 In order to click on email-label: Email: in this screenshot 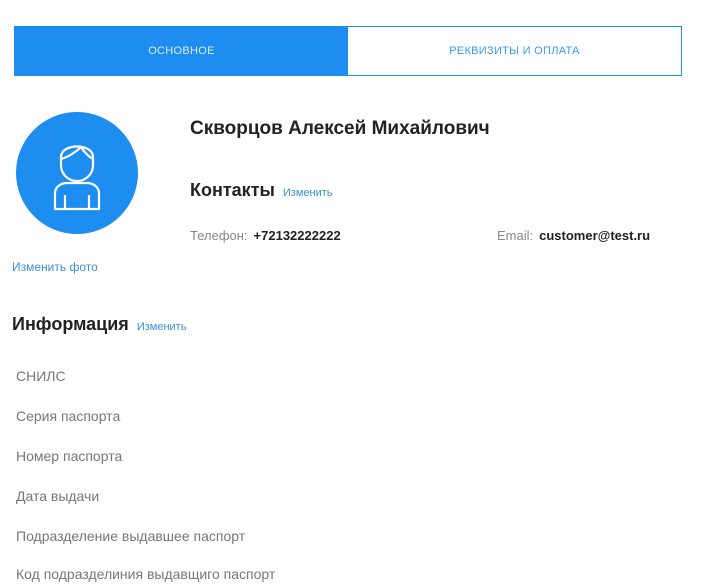, I will do `click(515, 235)`.